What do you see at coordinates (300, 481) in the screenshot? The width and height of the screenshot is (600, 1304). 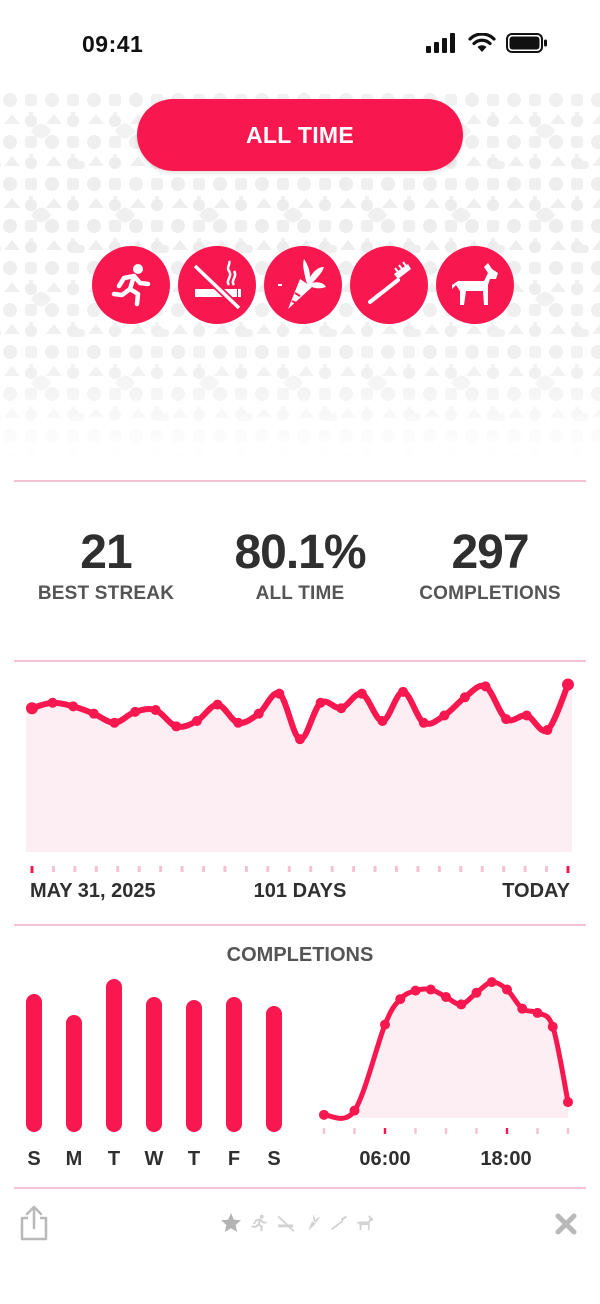 I see `divider-top` at bounding box center [300, 481].